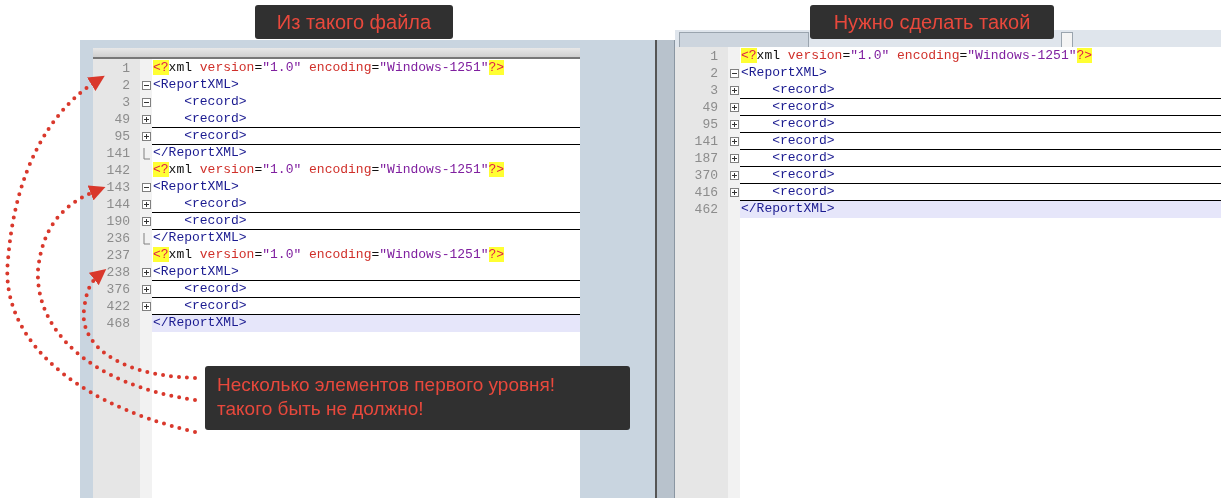 This screenshot has width=1221, height=498. I want to click on splitter-bar, so click(665, 269).